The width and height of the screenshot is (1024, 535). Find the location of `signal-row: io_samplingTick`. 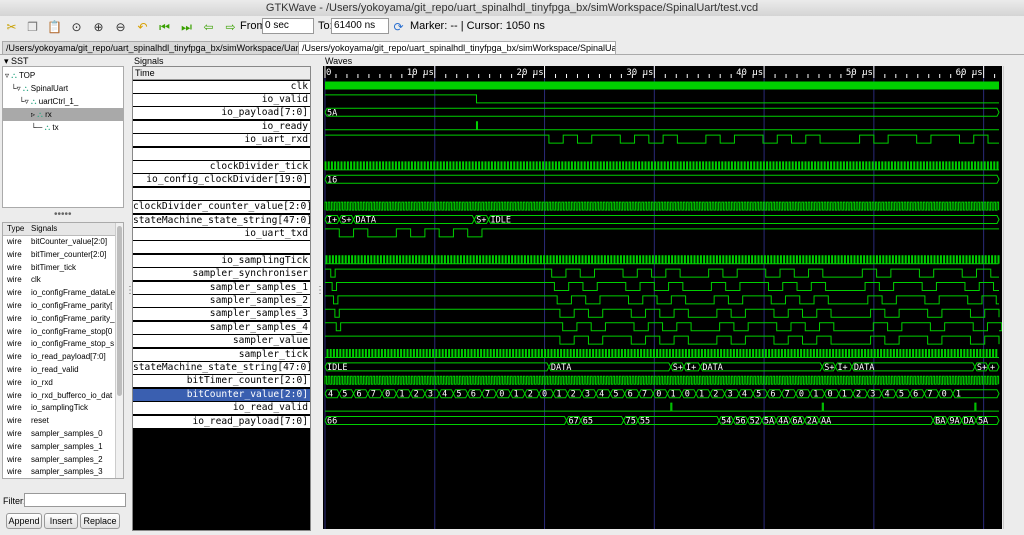

signal-row: io_samplingTick is located at coordinates (221, 260).